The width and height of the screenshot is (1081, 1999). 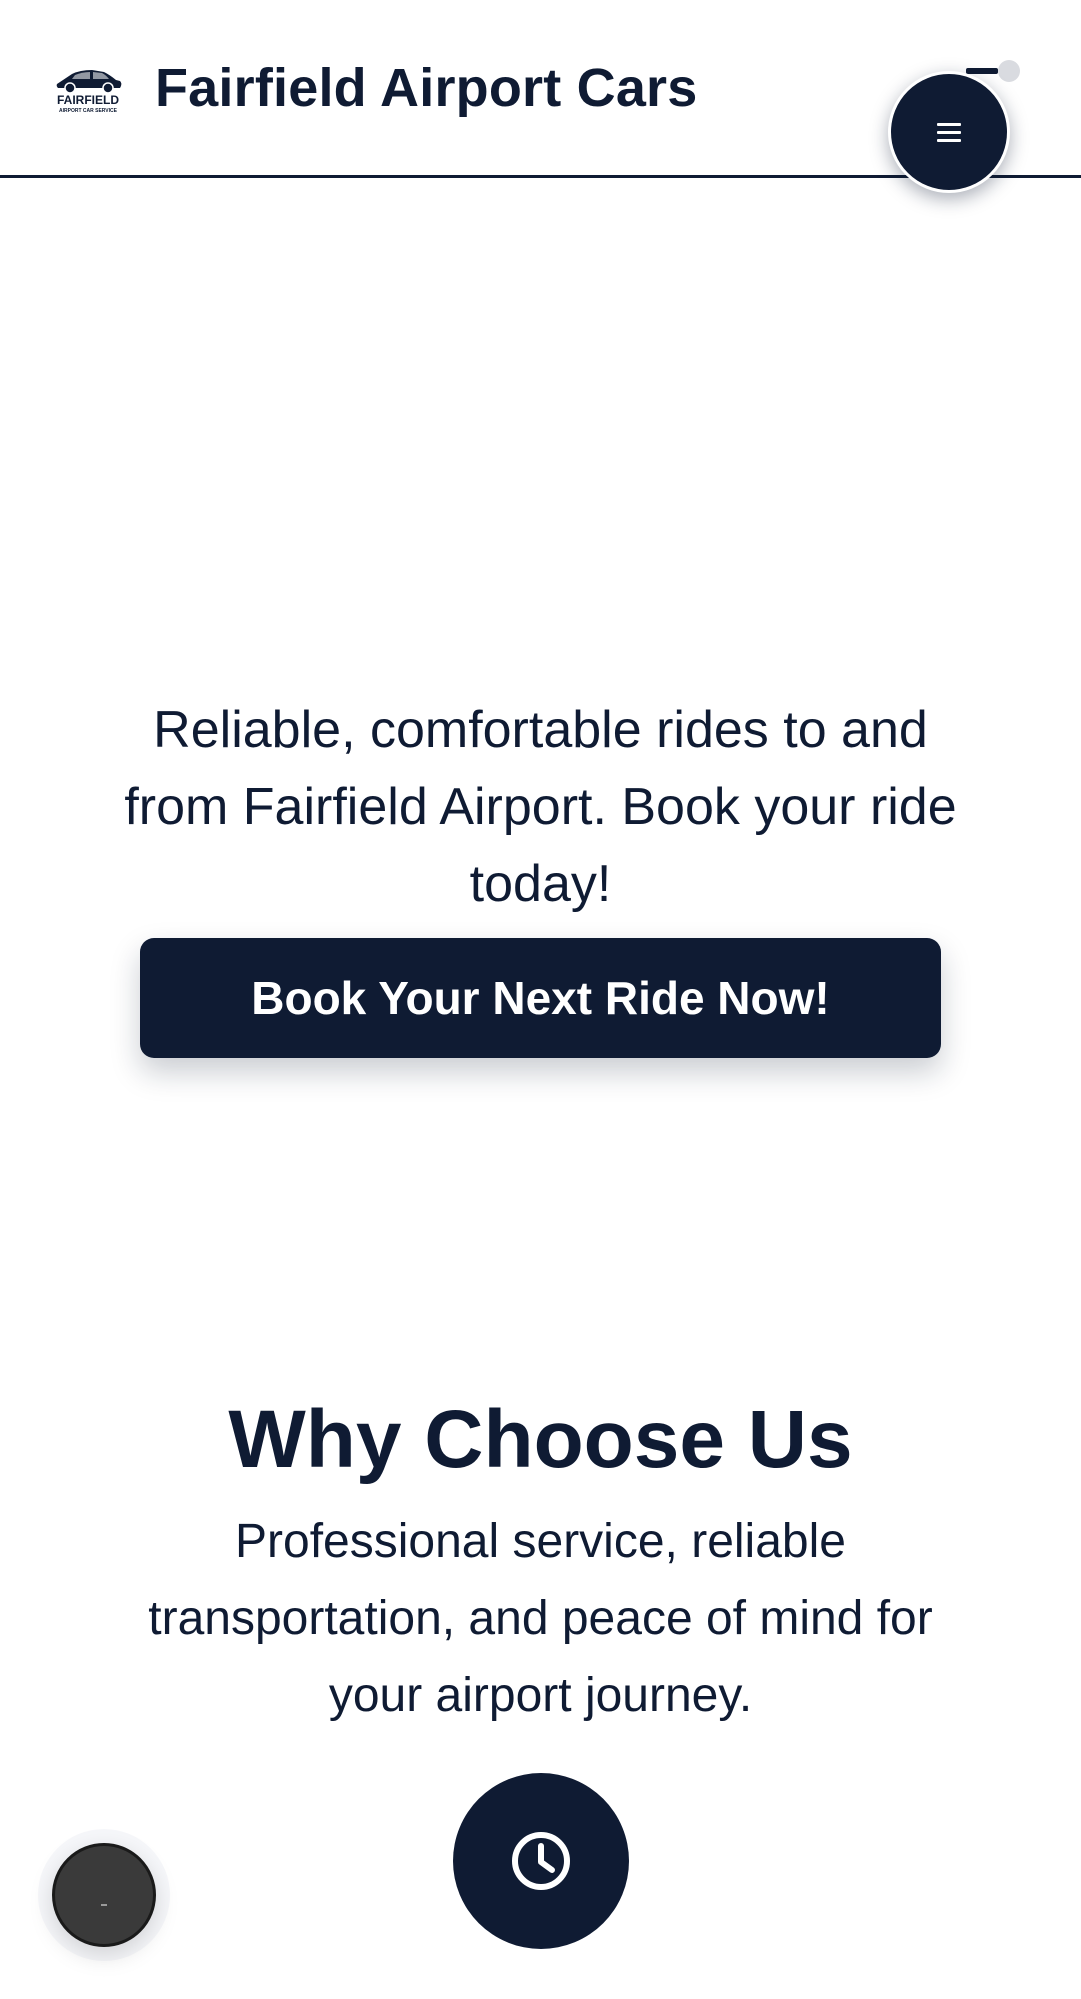 I want to click on feature-icon-badge, so click(x=541, y=1861).